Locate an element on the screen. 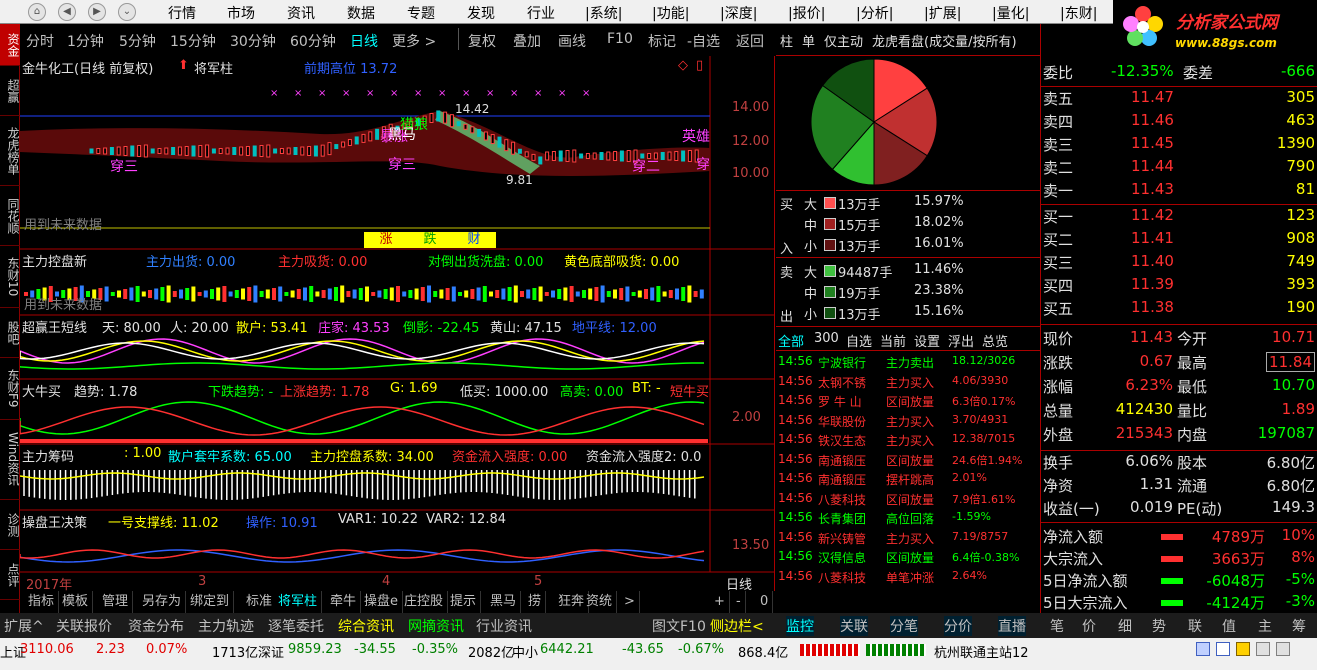 Image resolution: width=1317 pixels, height=670 pixels. filter-tab: 当前 is located at coordinates (893, 340).